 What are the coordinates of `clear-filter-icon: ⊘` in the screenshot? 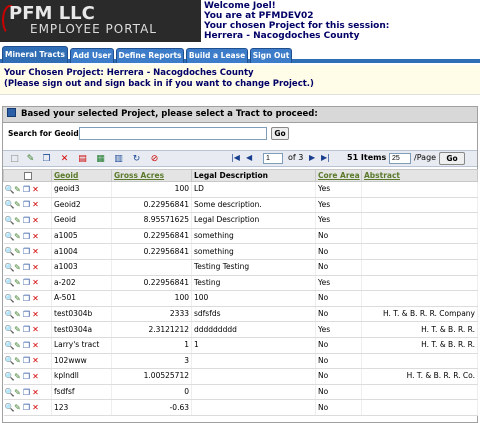 It's located at (154, 159).